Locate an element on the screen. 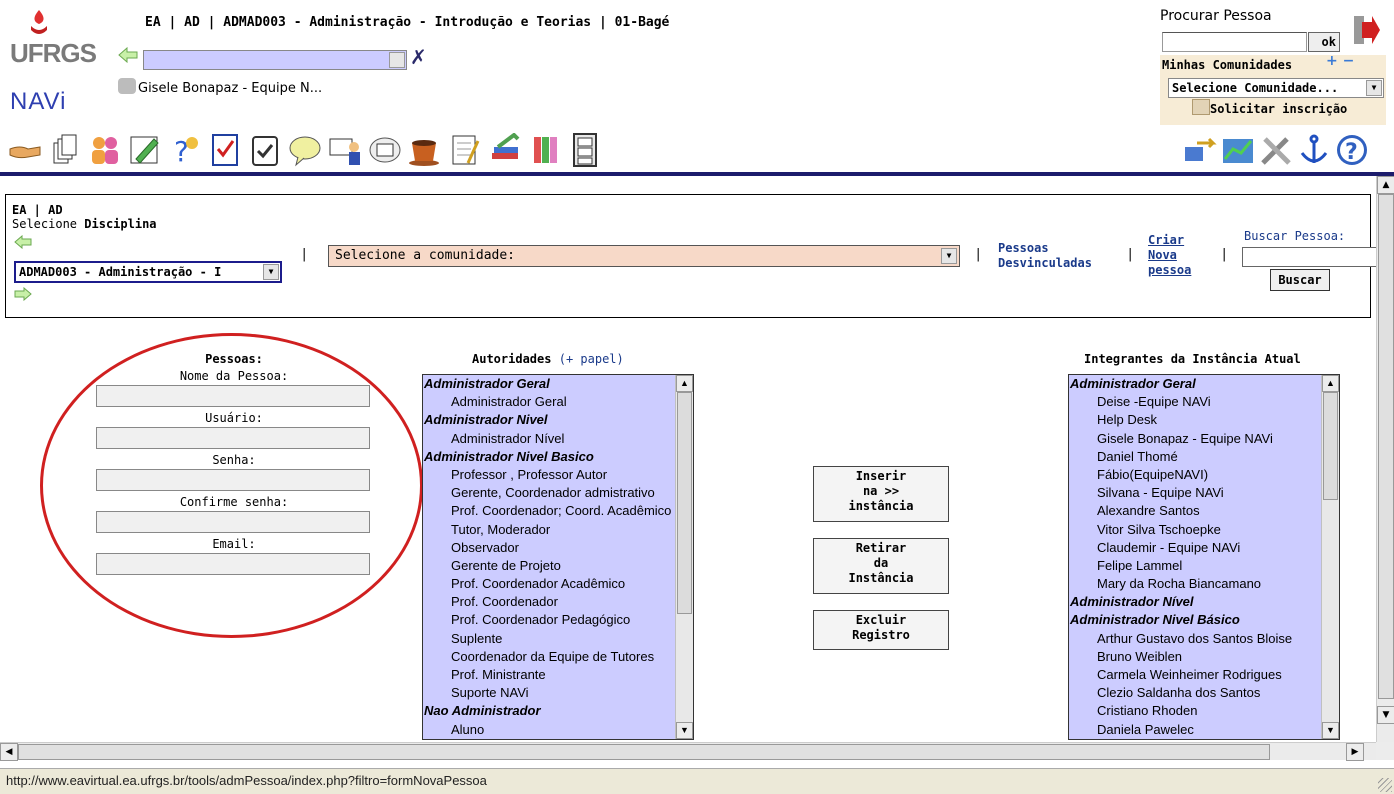 The width and height of the screenshot is (1394, 794). people-icon is located at coordinates (105, 150).